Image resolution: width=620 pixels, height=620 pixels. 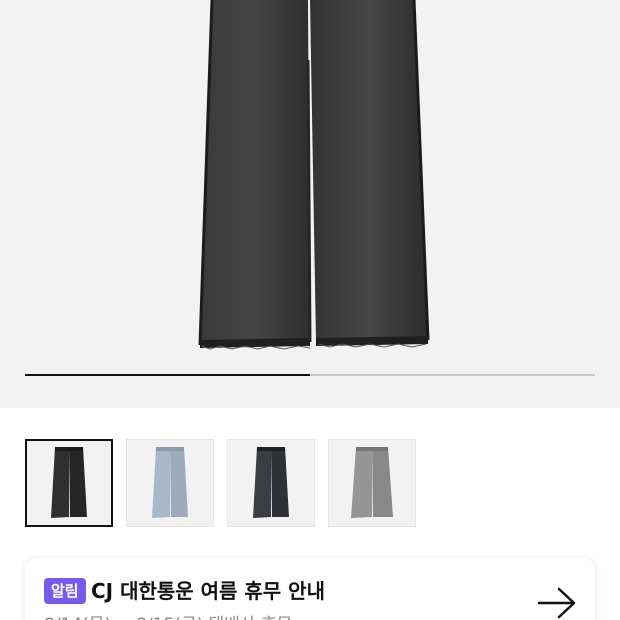 I want to click on notice-subtitle: 8/14(목) ~ 8/15(금) 택배사 휴무, so click(x=168, y=615).